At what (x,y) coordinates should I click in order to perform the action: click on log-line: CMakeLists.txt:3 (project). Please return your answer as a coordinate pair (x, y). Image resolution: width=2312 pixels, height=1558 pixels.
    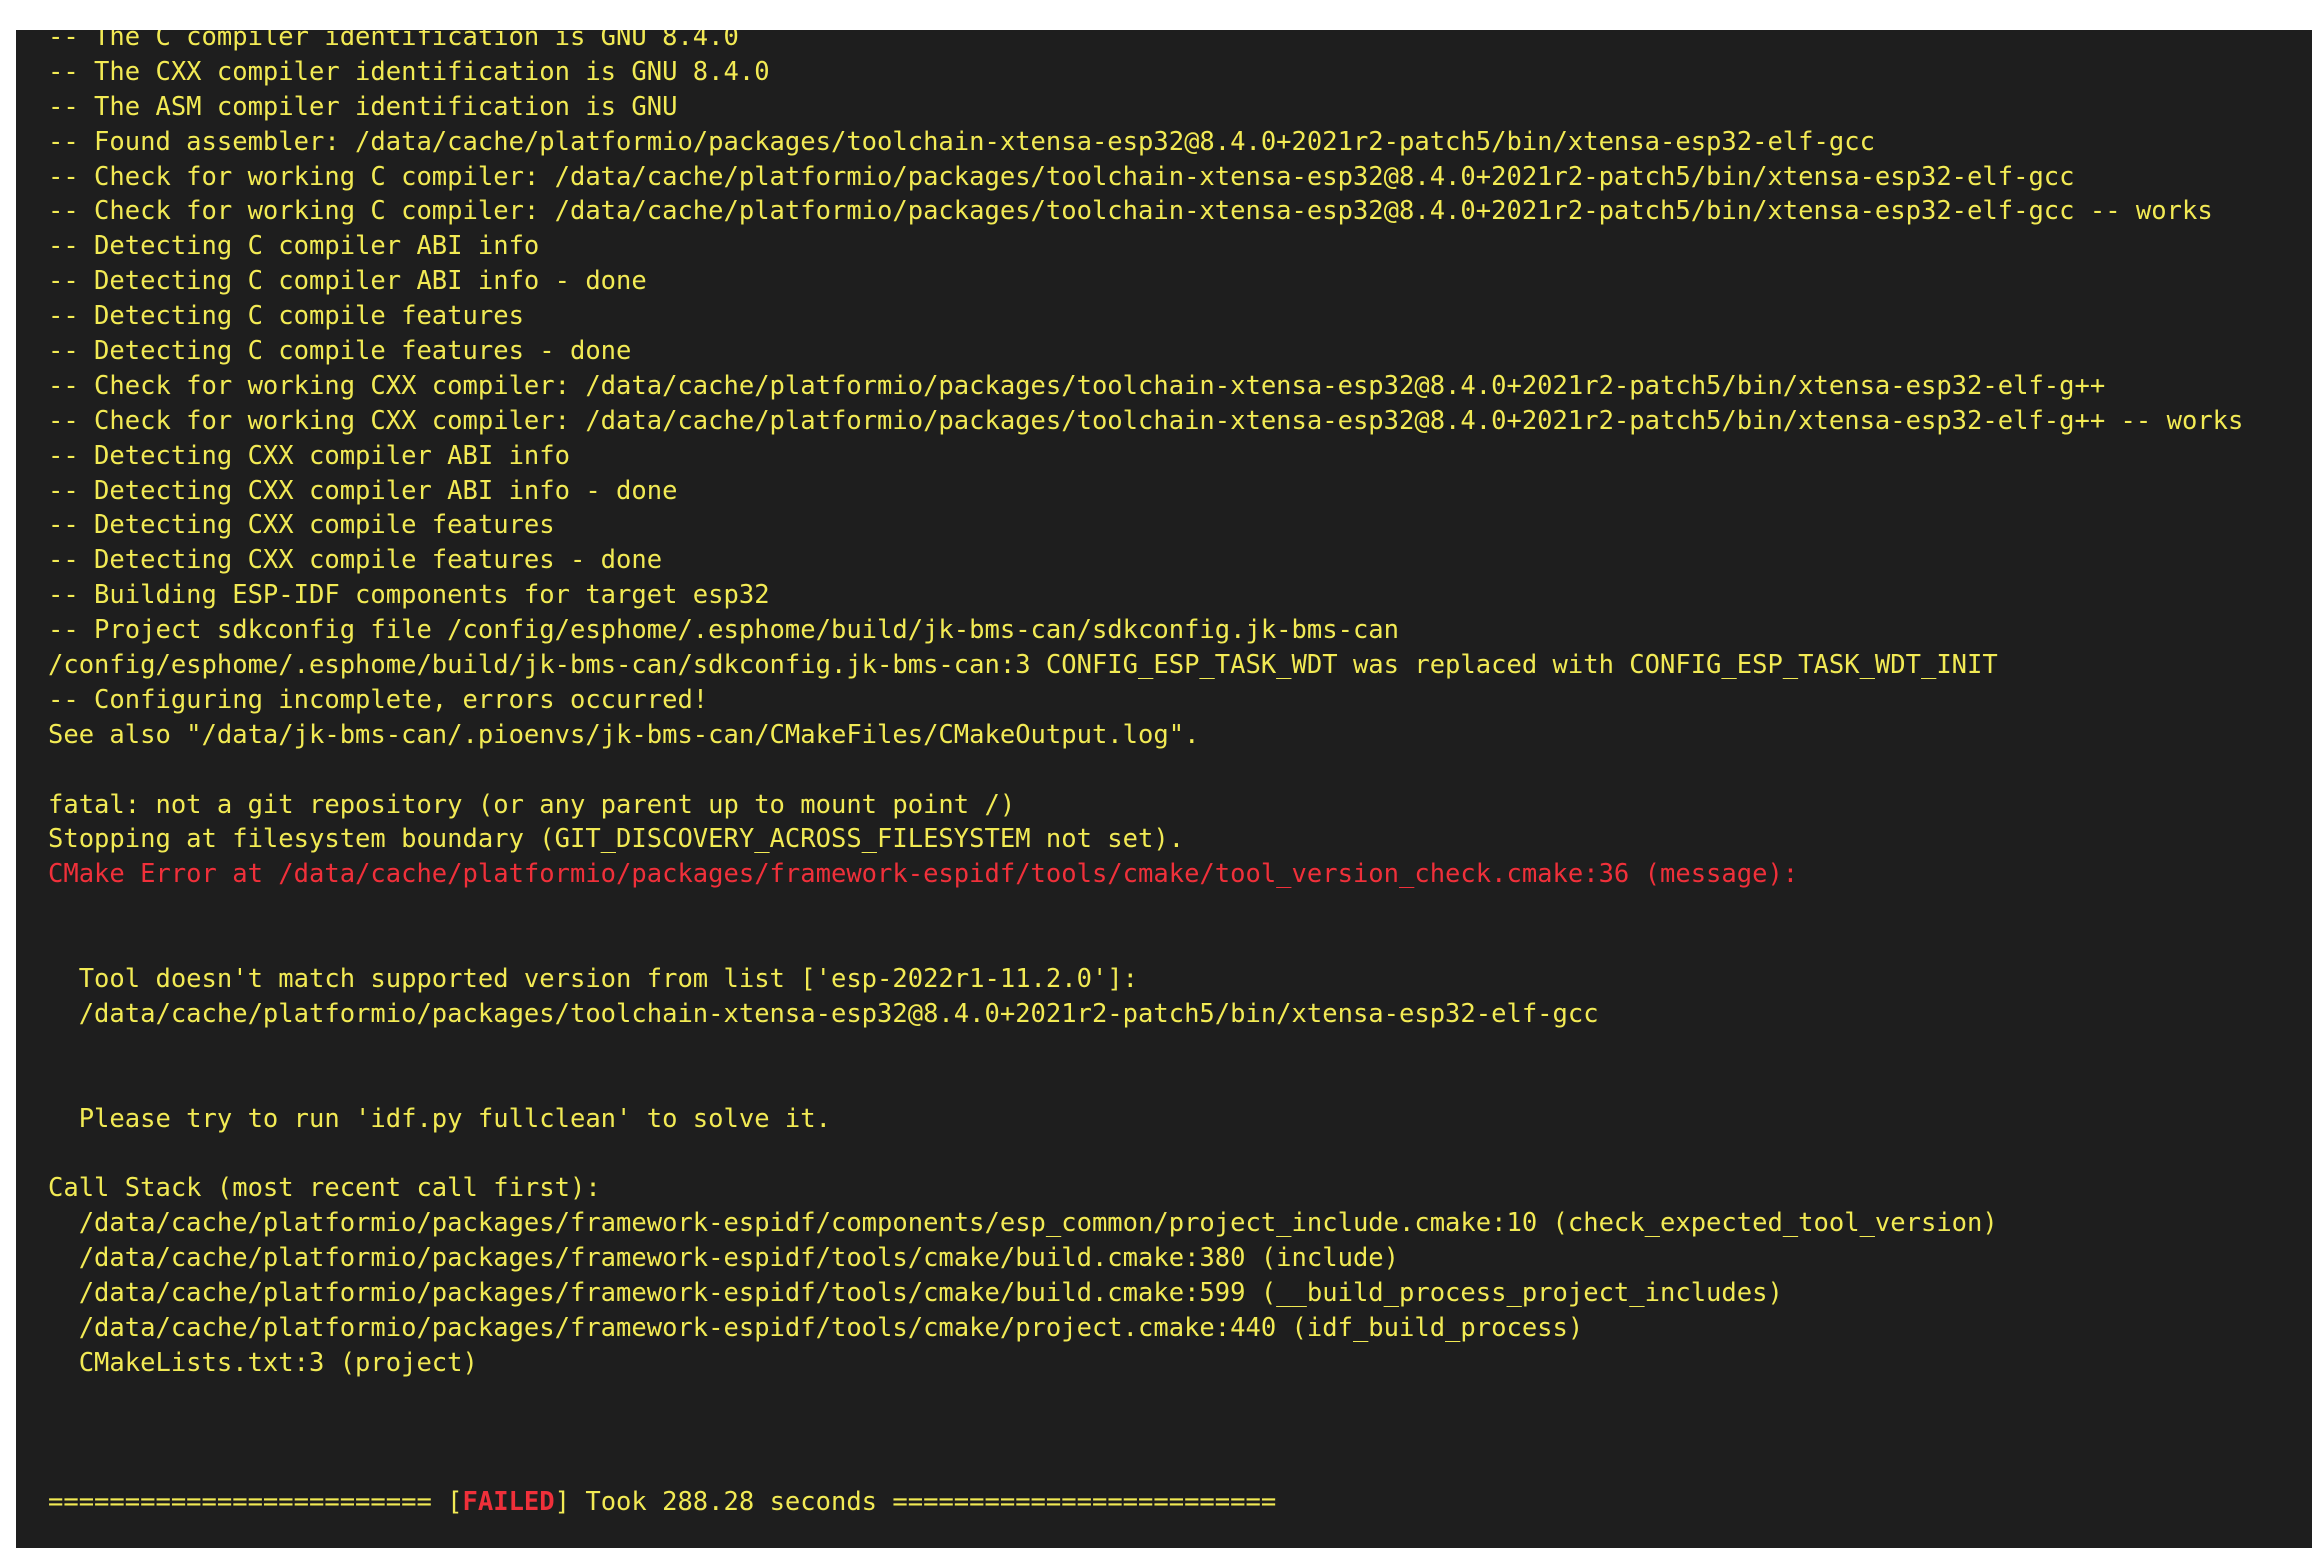
    Looking at the image, I should click on (263, 1362).